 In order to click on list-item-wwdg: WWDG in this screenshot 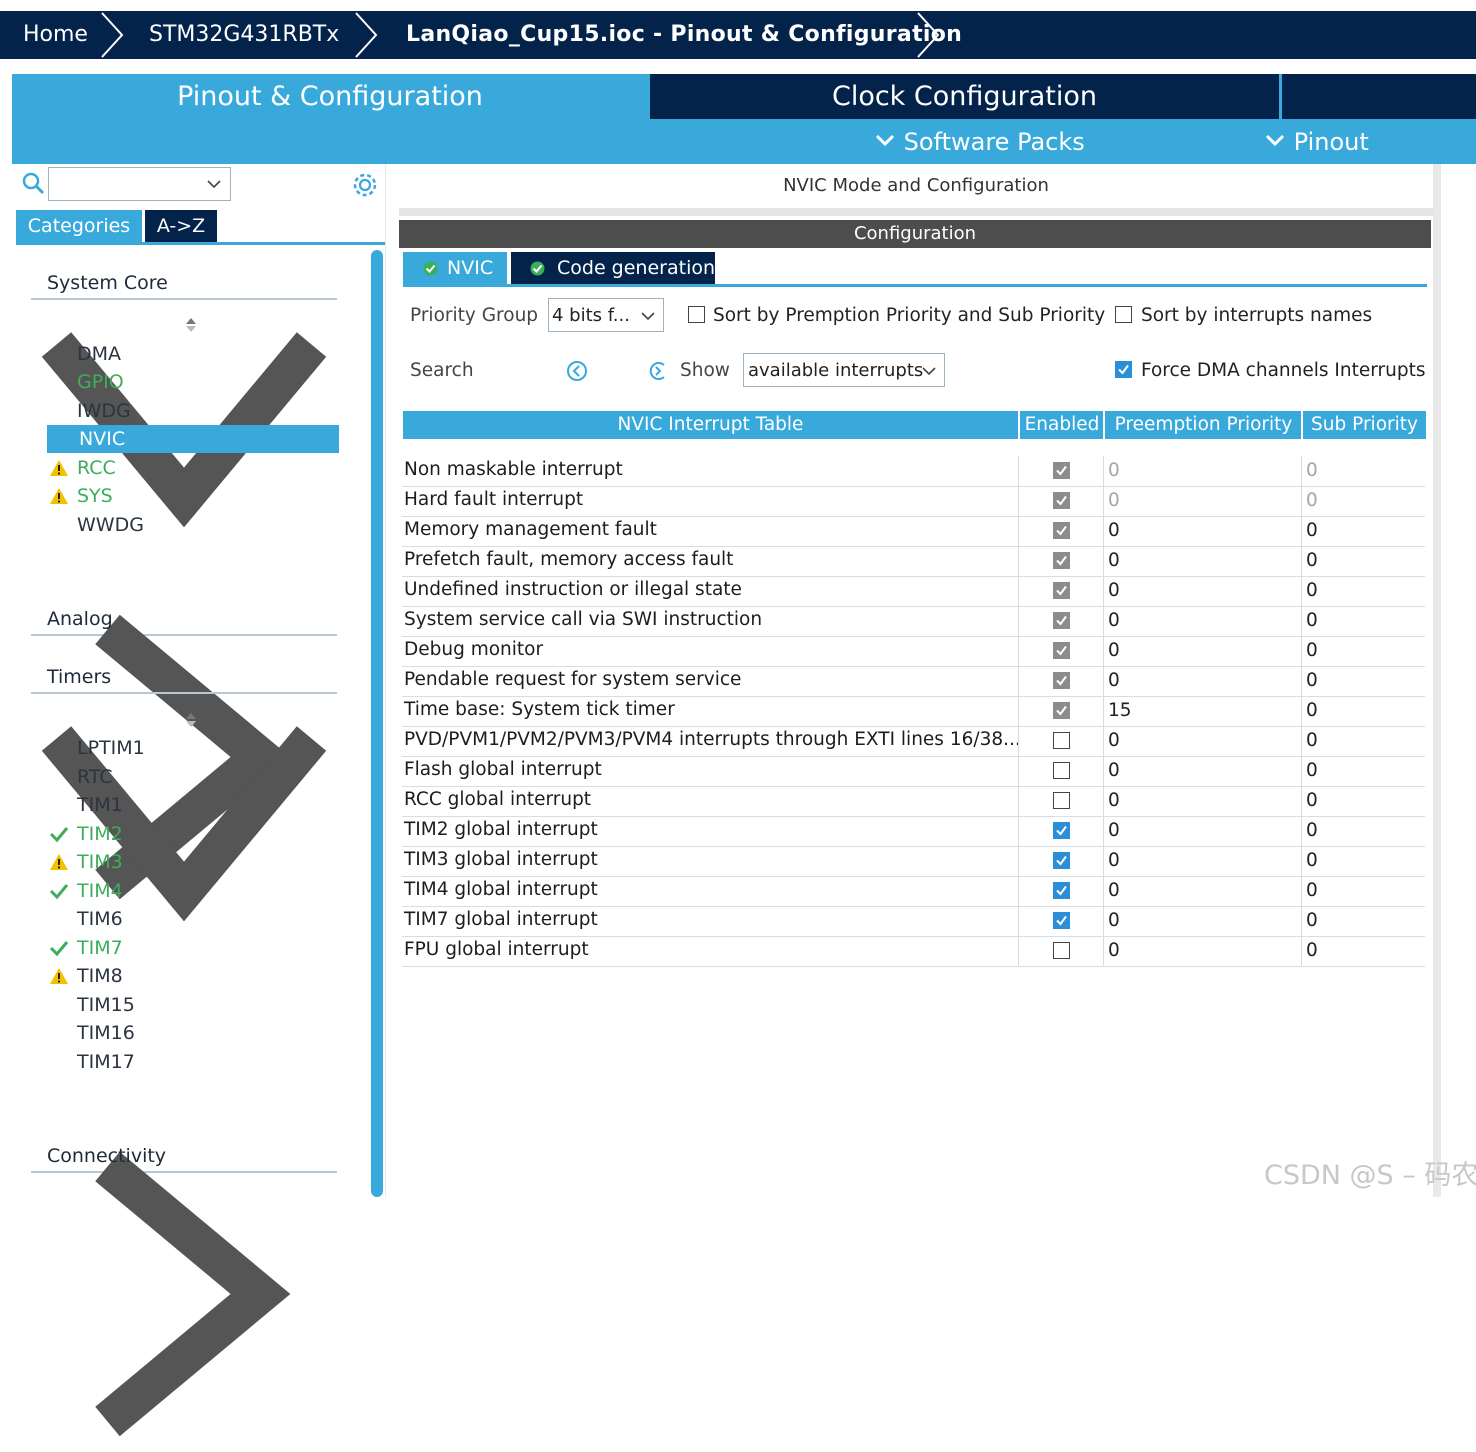, I will do `click(110, 525)`.